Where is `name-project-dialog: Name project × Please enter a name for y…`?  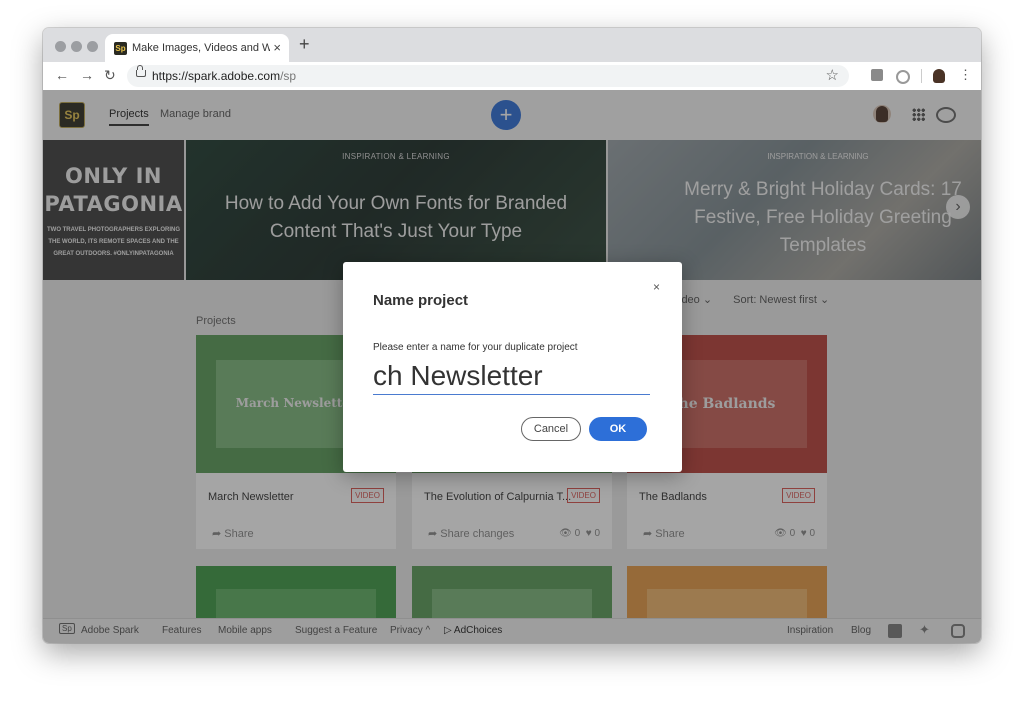 name-project-dialog: Name project × Please enter a name for y… is located at coordinates (512, 367).